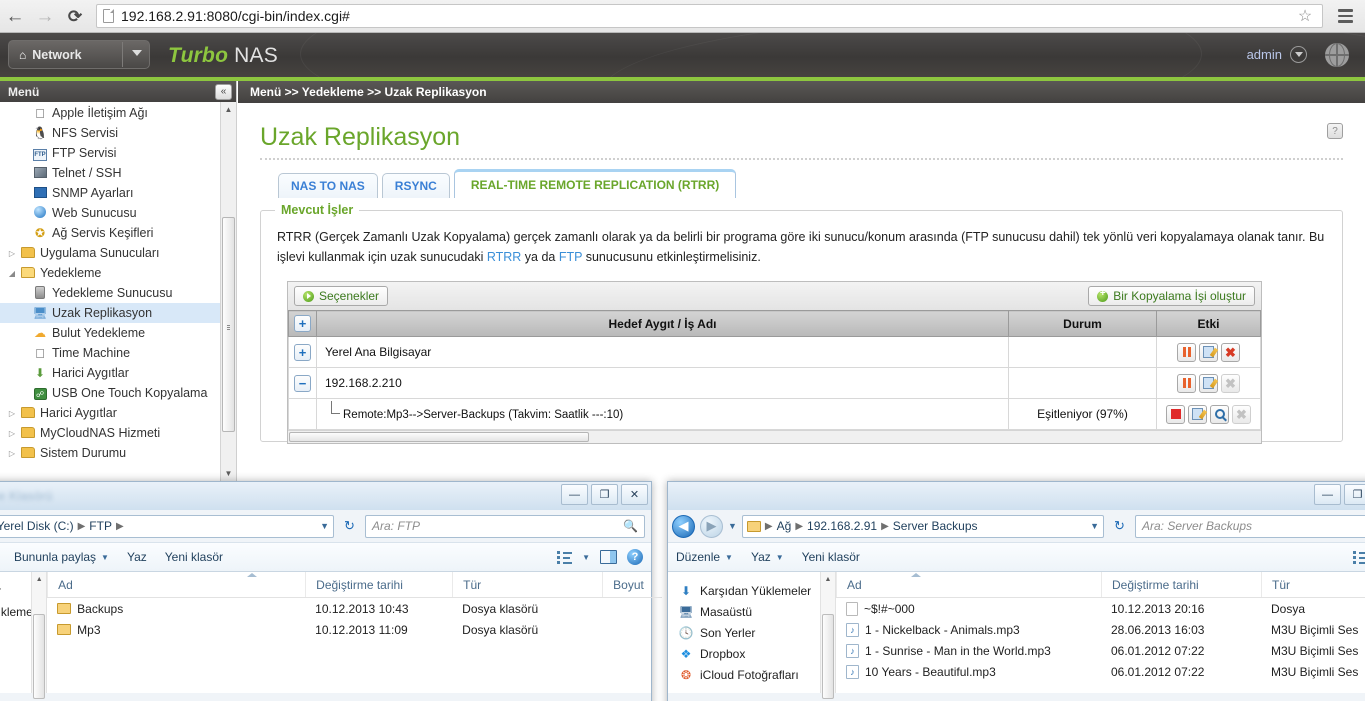  Describe the element at coordinates (228, 473) in the screenshot. I see `scroll-down-icon: ▼` at that location.